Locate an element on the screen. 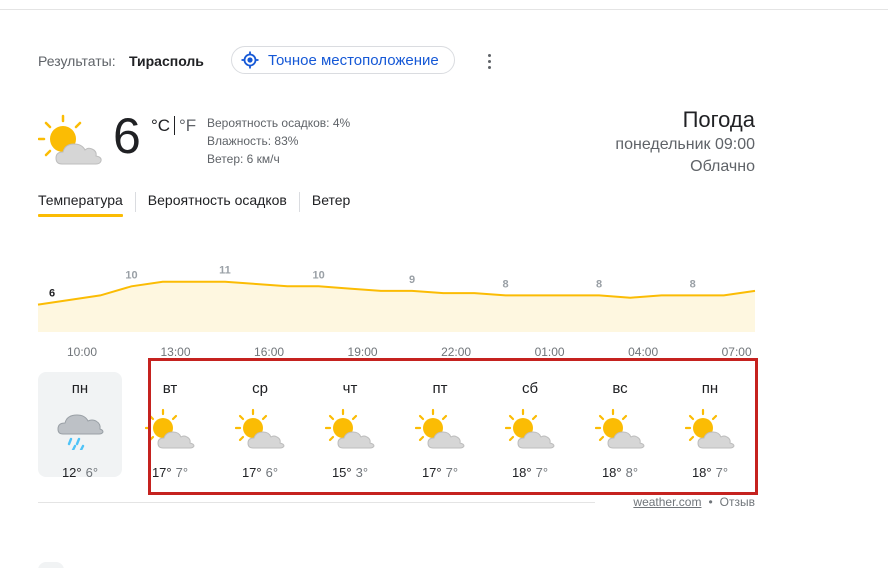 This screenshot has width=888, height=568. results-city: Тирасполь is located at coordinates (166, 61).